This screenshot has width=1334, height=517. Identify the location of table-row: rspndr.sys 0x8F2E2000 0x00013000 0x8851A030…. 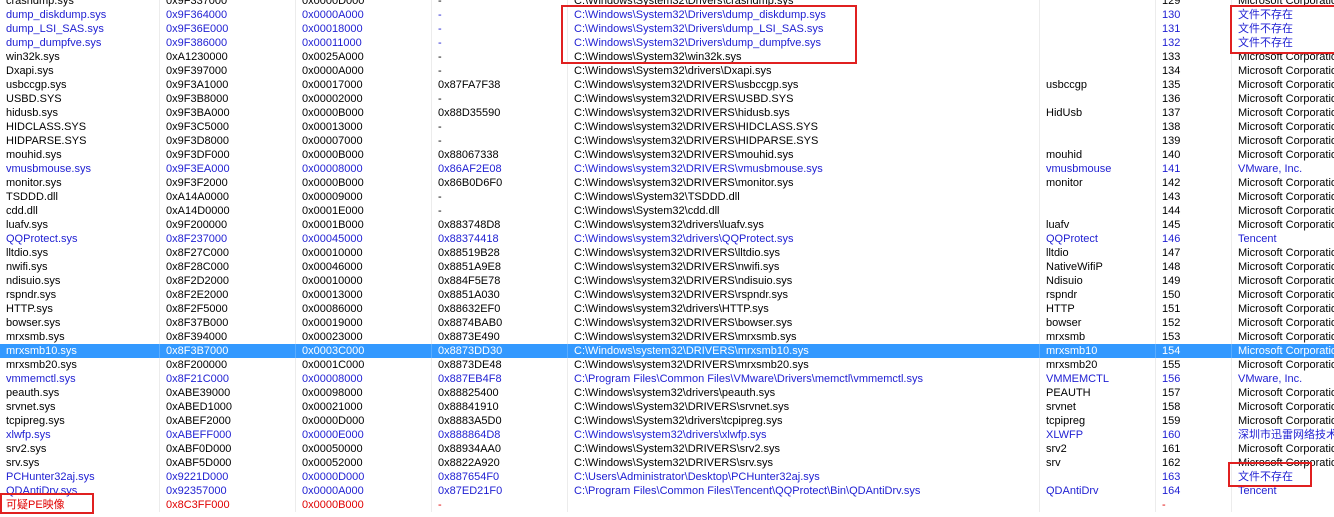
(667, 295).